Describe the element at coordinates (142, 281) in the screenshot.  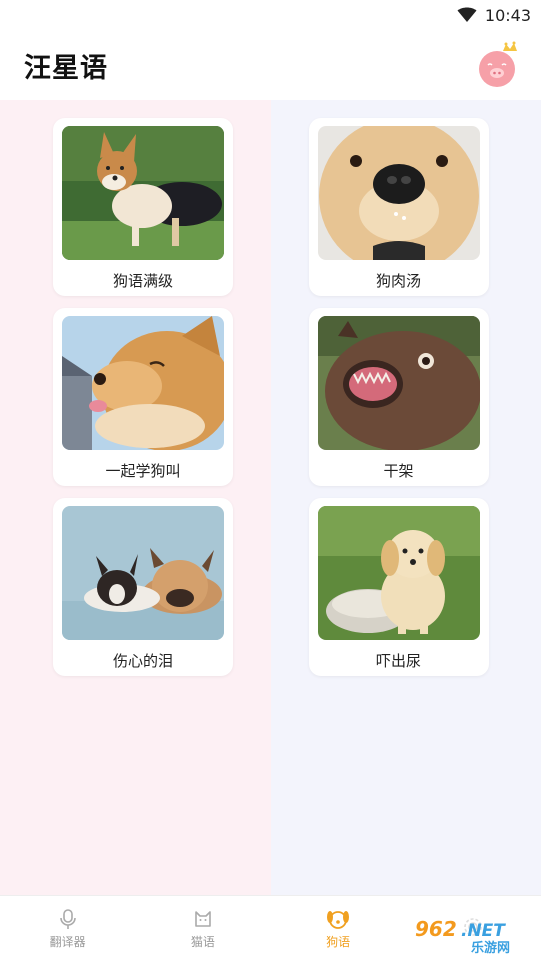
I see `card-label: 狗语满级` at that location.